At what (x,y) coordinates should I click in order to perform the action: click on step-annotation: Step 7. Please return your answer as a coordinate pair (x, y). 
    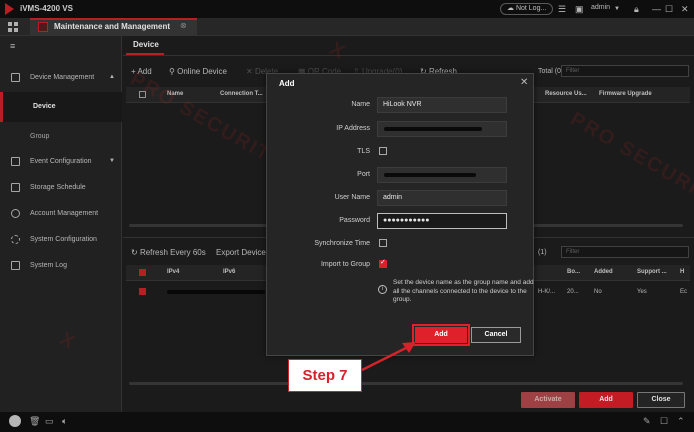
    Looking at the image, I should click on (325, 375).